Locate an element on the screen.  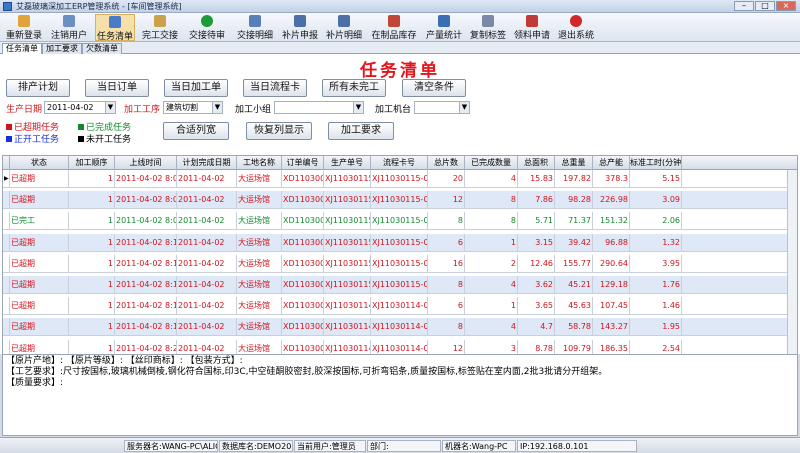
chevron-down-icon: ▼ is located at coordinates (358, 107).